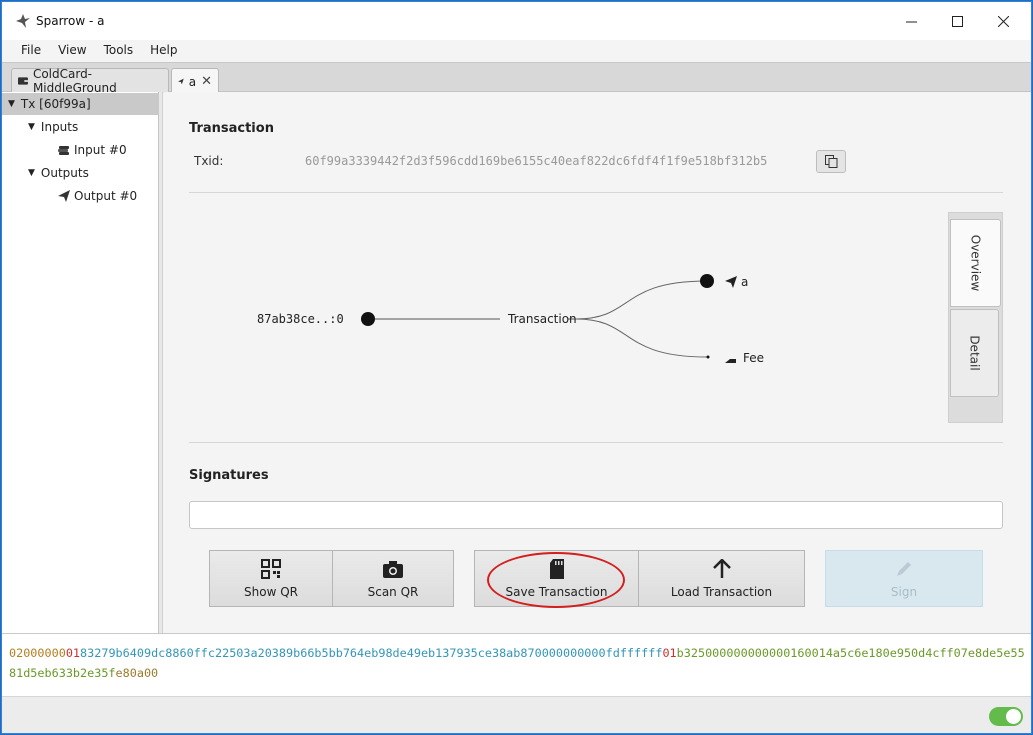  Describe the element at coordinates (119, 51) in the screenshot. I see `menu-tools: Tools` at that location.